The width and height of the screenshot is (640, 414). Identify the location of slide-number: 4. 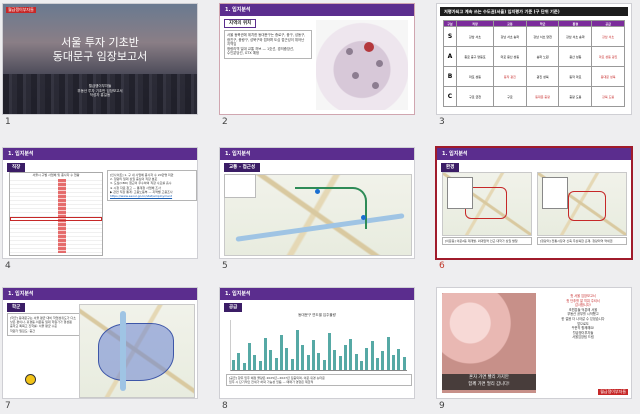
(8, 266).